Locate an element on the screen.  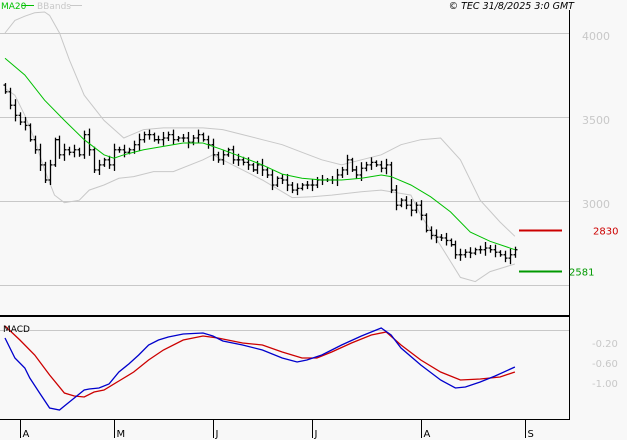
macd-tick-label: -1.00 is located at coordinates (605, 384).